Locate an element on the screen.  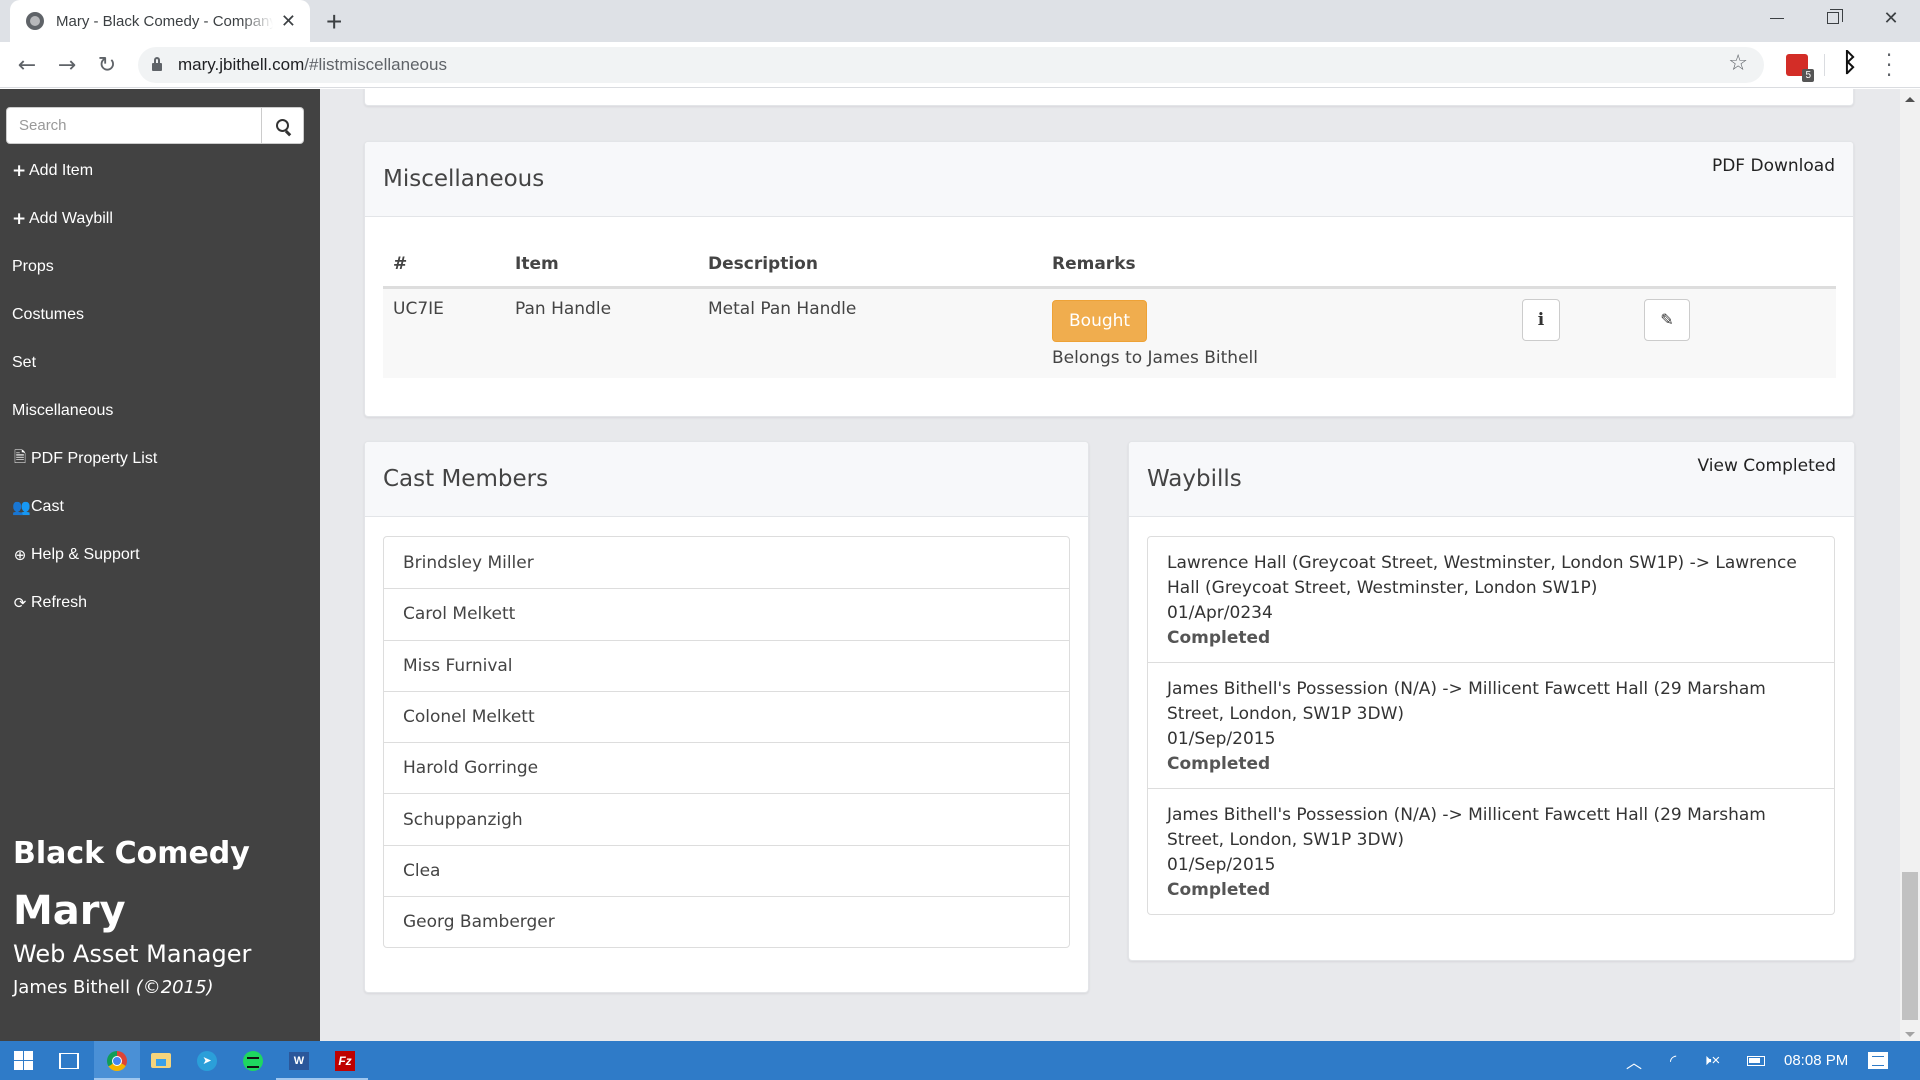
taskbar-word: W is located at coordinates (299, 1060).